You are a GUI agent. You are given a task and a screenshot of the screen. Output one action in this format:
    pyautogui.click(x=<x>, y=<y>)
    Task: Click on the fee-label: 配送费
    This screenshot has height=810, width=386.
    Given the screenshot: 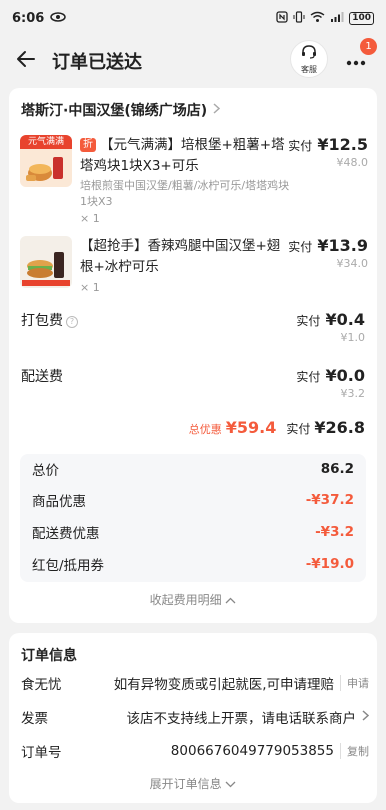 What is the action you would take?
    pyautogui.click(x=42, y=377)
    